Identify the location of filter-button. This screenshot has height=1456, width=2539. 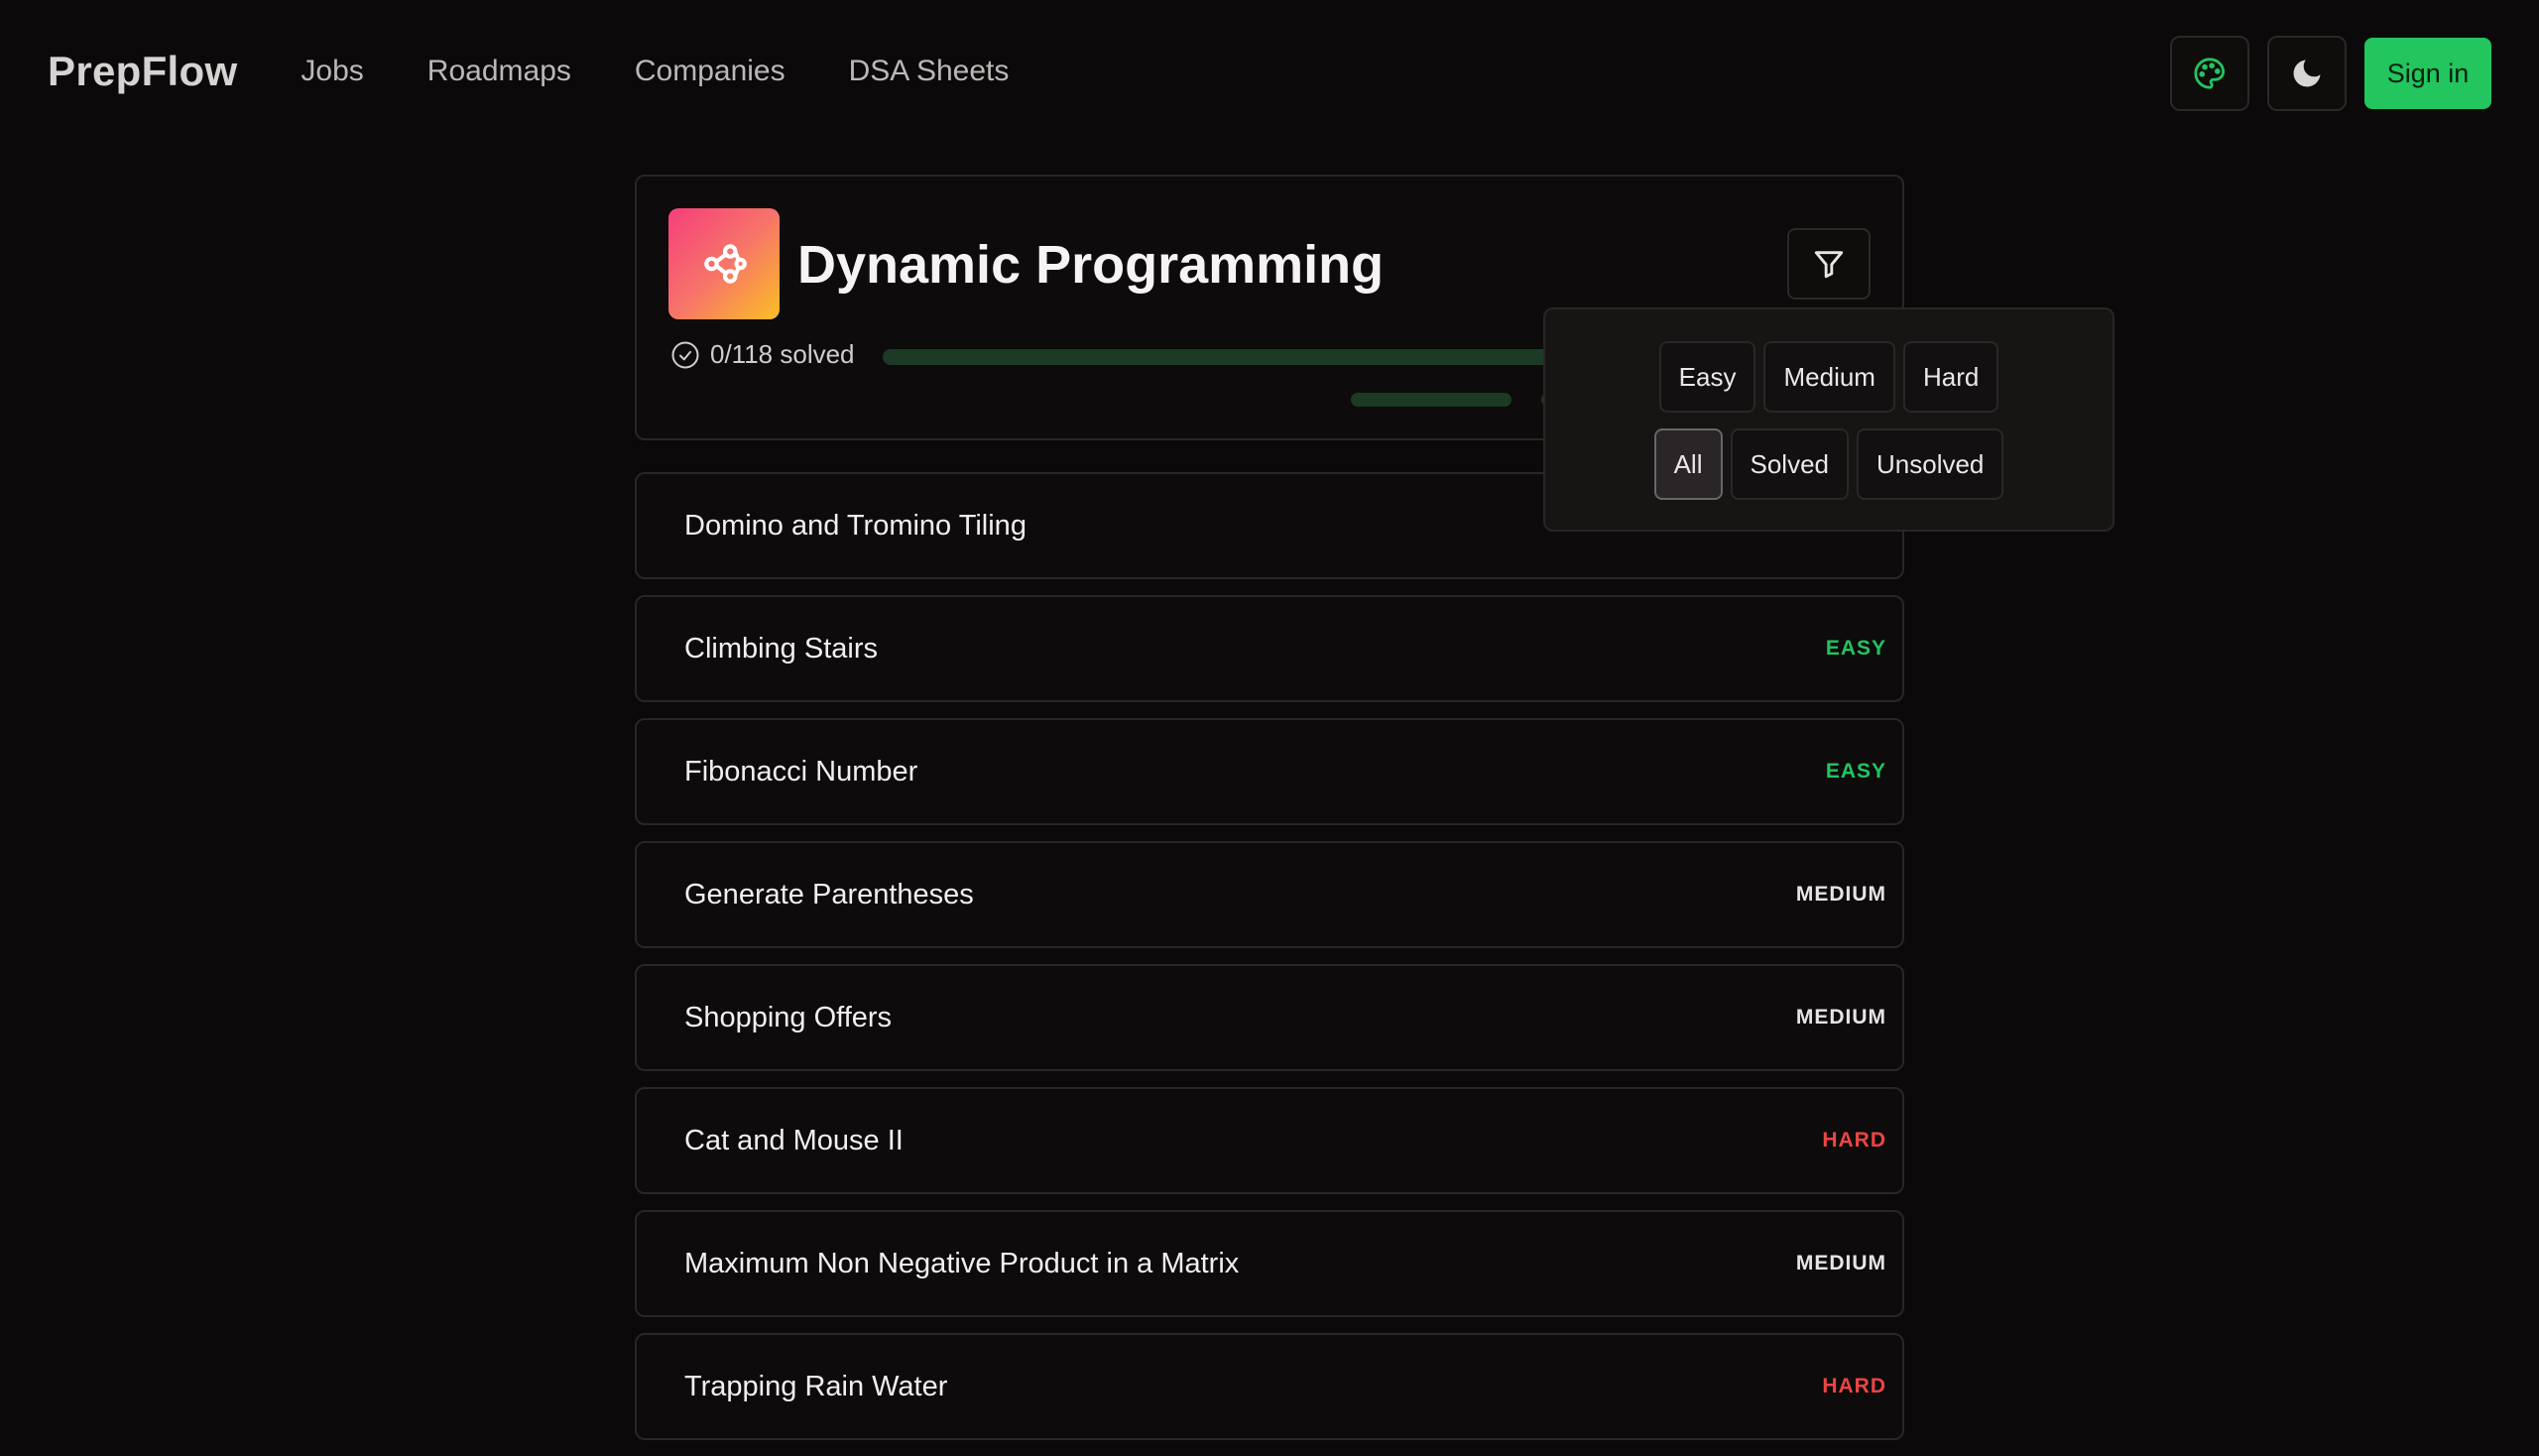
(1829, 264).